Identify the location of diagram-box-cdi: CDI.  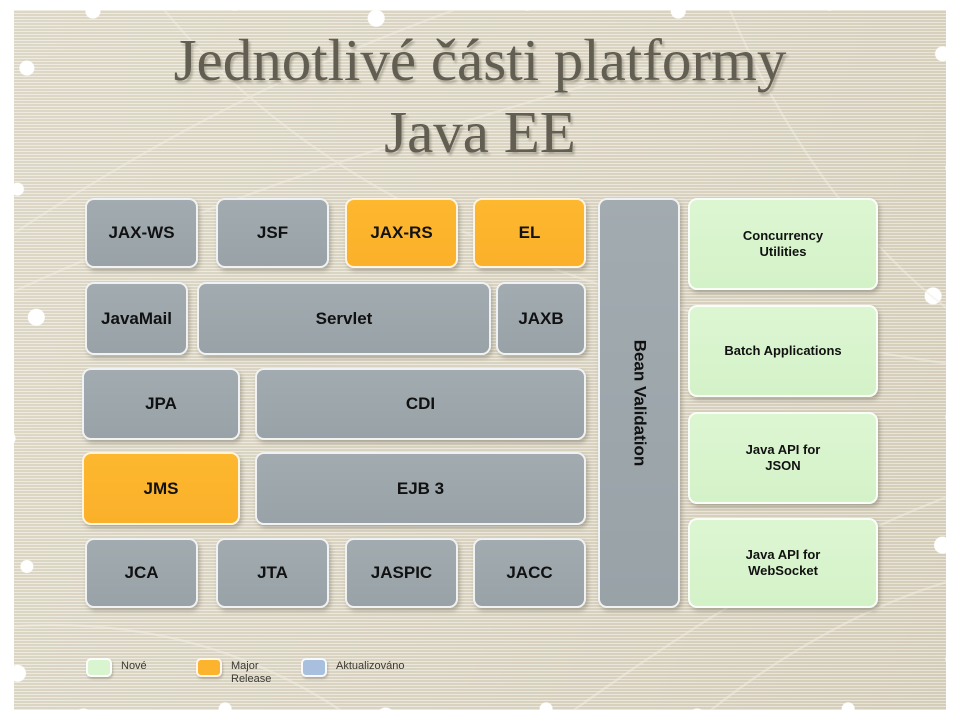
(420, 404).